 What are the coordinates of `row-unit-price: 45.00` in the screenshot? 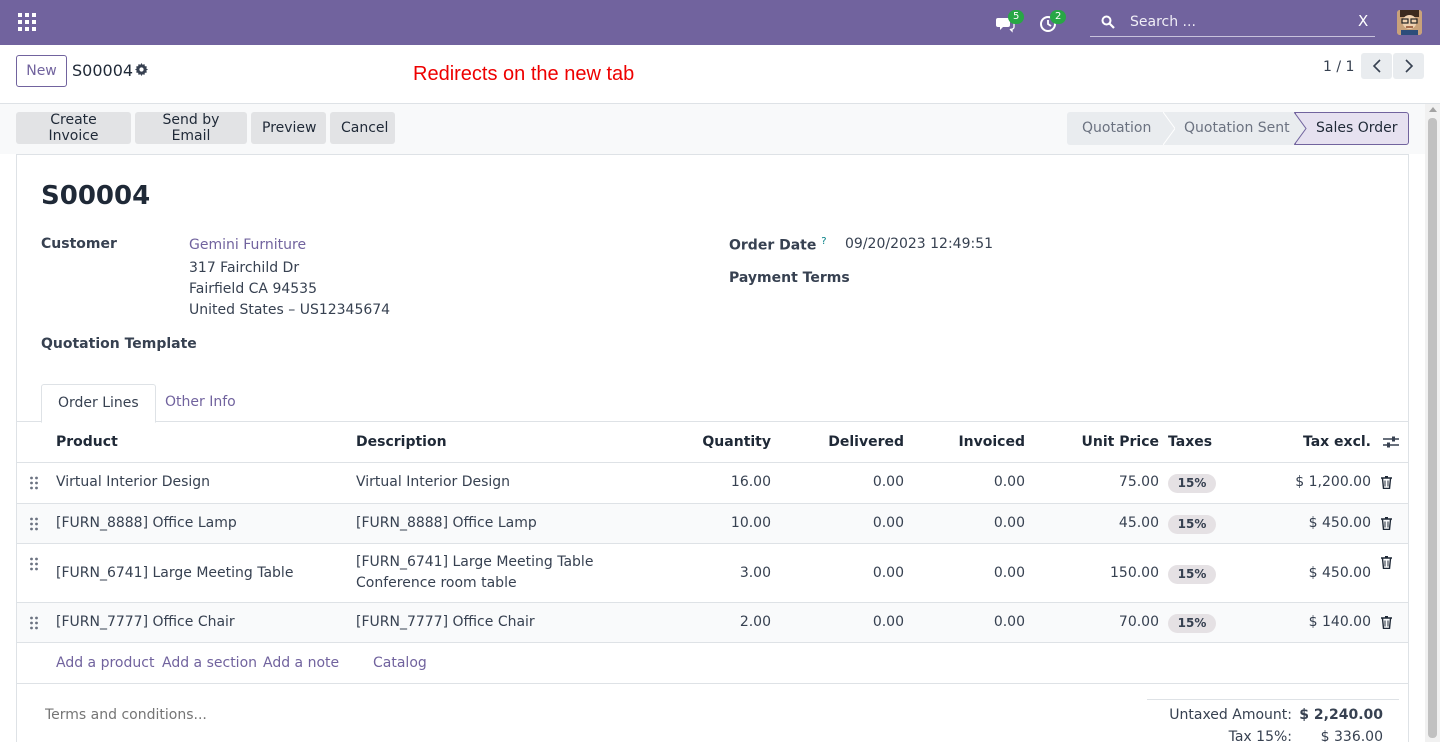 It's located at (1138, 523).